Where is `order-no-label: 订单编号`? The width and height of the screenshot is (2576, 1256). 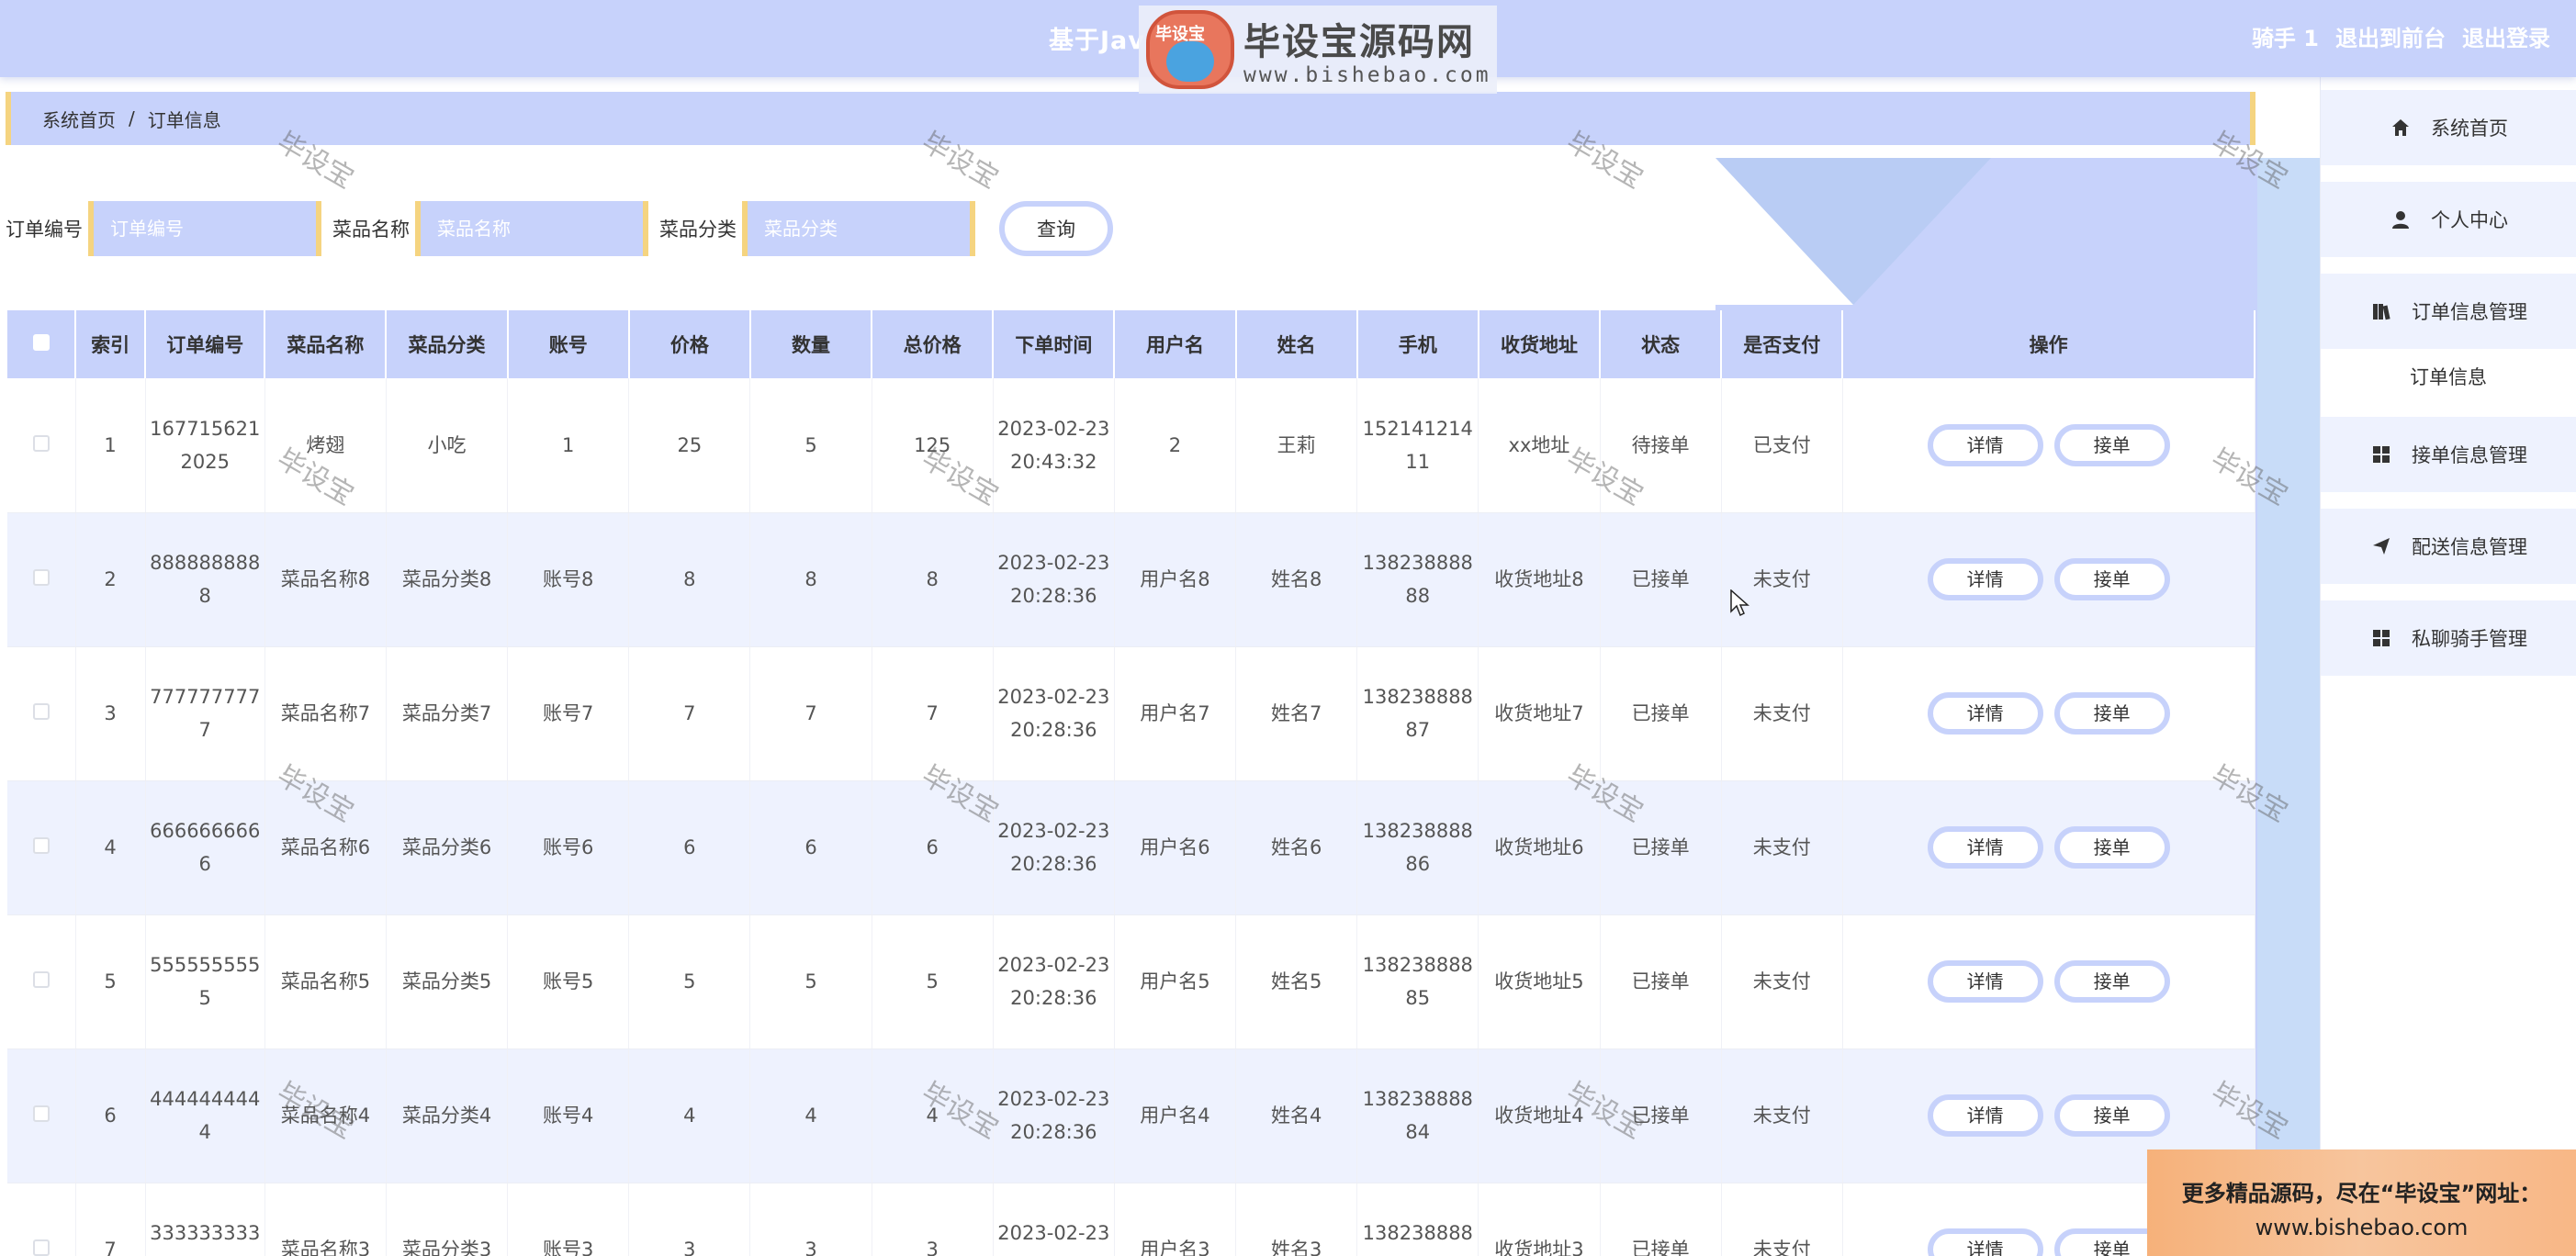
order-no-label: 订单编号 is located at coordinates (44, 230).